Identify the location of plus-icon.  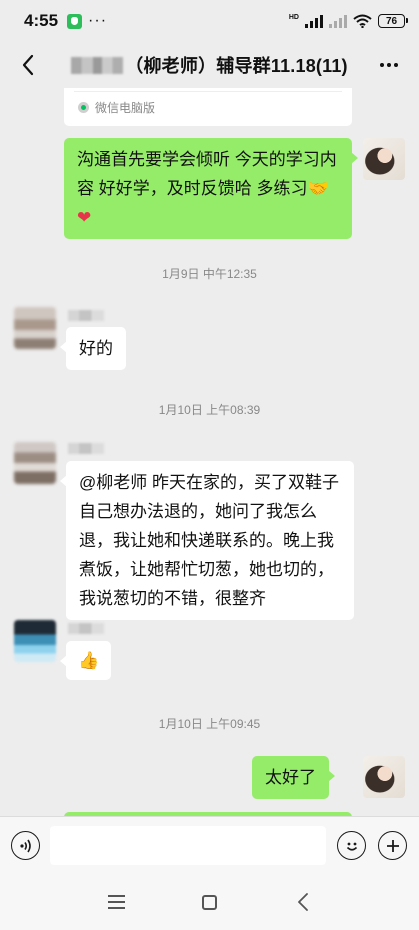
(392, 845).